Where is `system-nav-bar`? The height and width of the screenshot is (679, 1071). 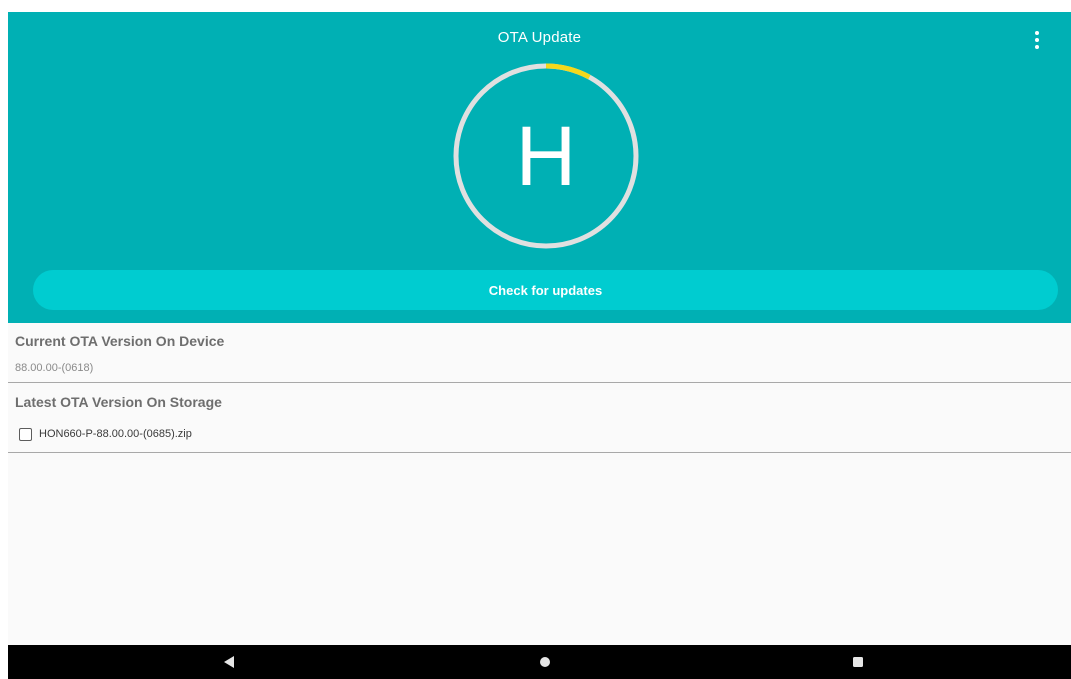
system-nav-bar is located at coordinates (539, 662).